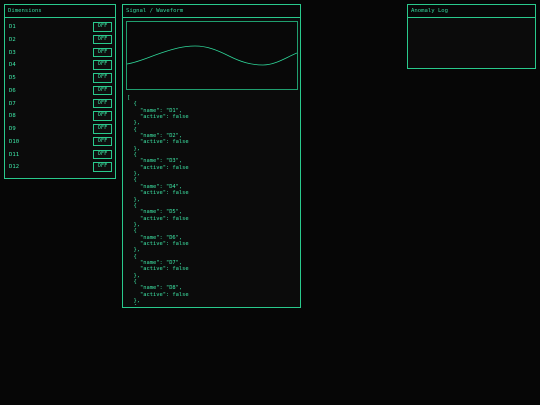  Describe the element at coordinates (471, 36) in the screenshot. I see `anomaly-log-panel: Anomaly Log` at that location.